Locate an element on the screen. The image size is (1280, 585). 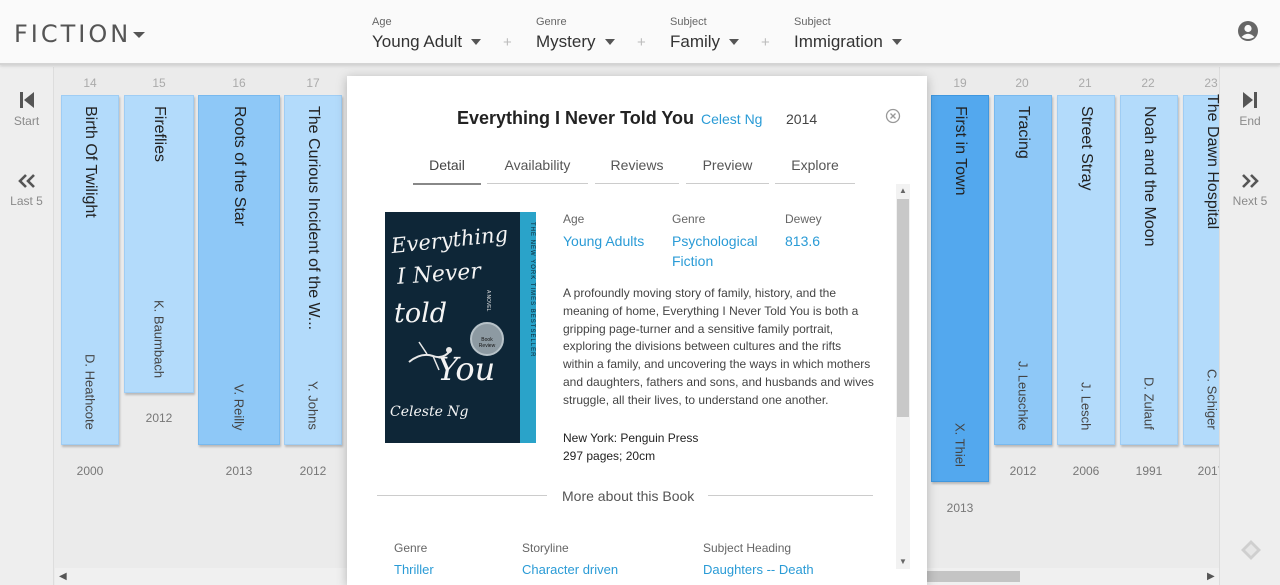
more-value-subject: Daughters -- Death is located at coordinates (758, 569).